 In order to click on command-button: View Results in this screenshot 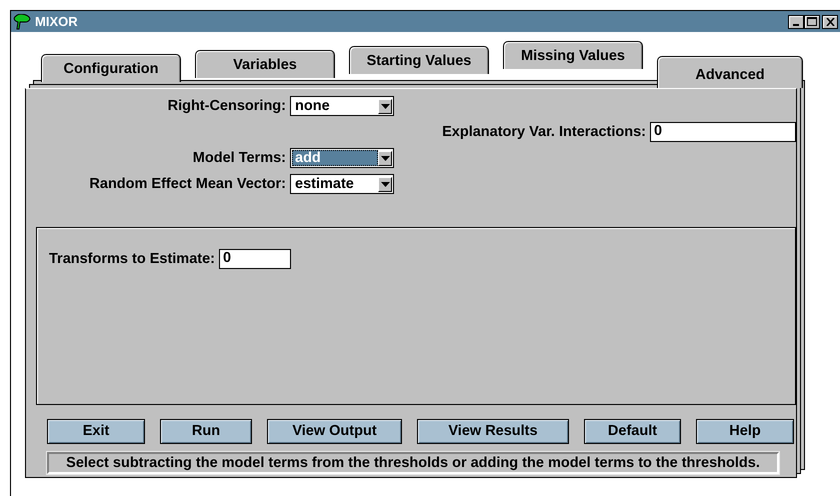, I will do `click(493, 431)`.